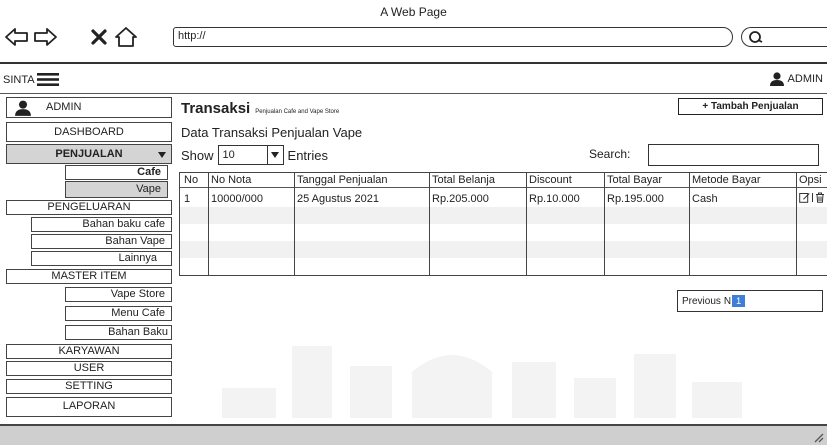  I want to click on pagination-page-current: 1, so click(739, 301).